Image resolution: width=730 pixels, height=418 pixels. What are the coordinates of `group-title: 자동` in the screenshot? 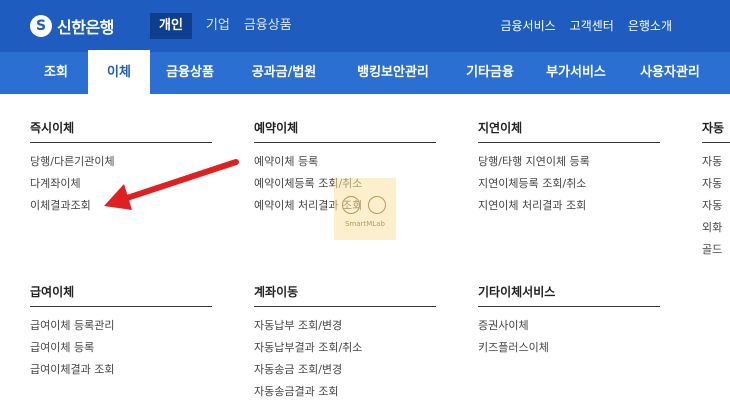 It's located at (716, 131).